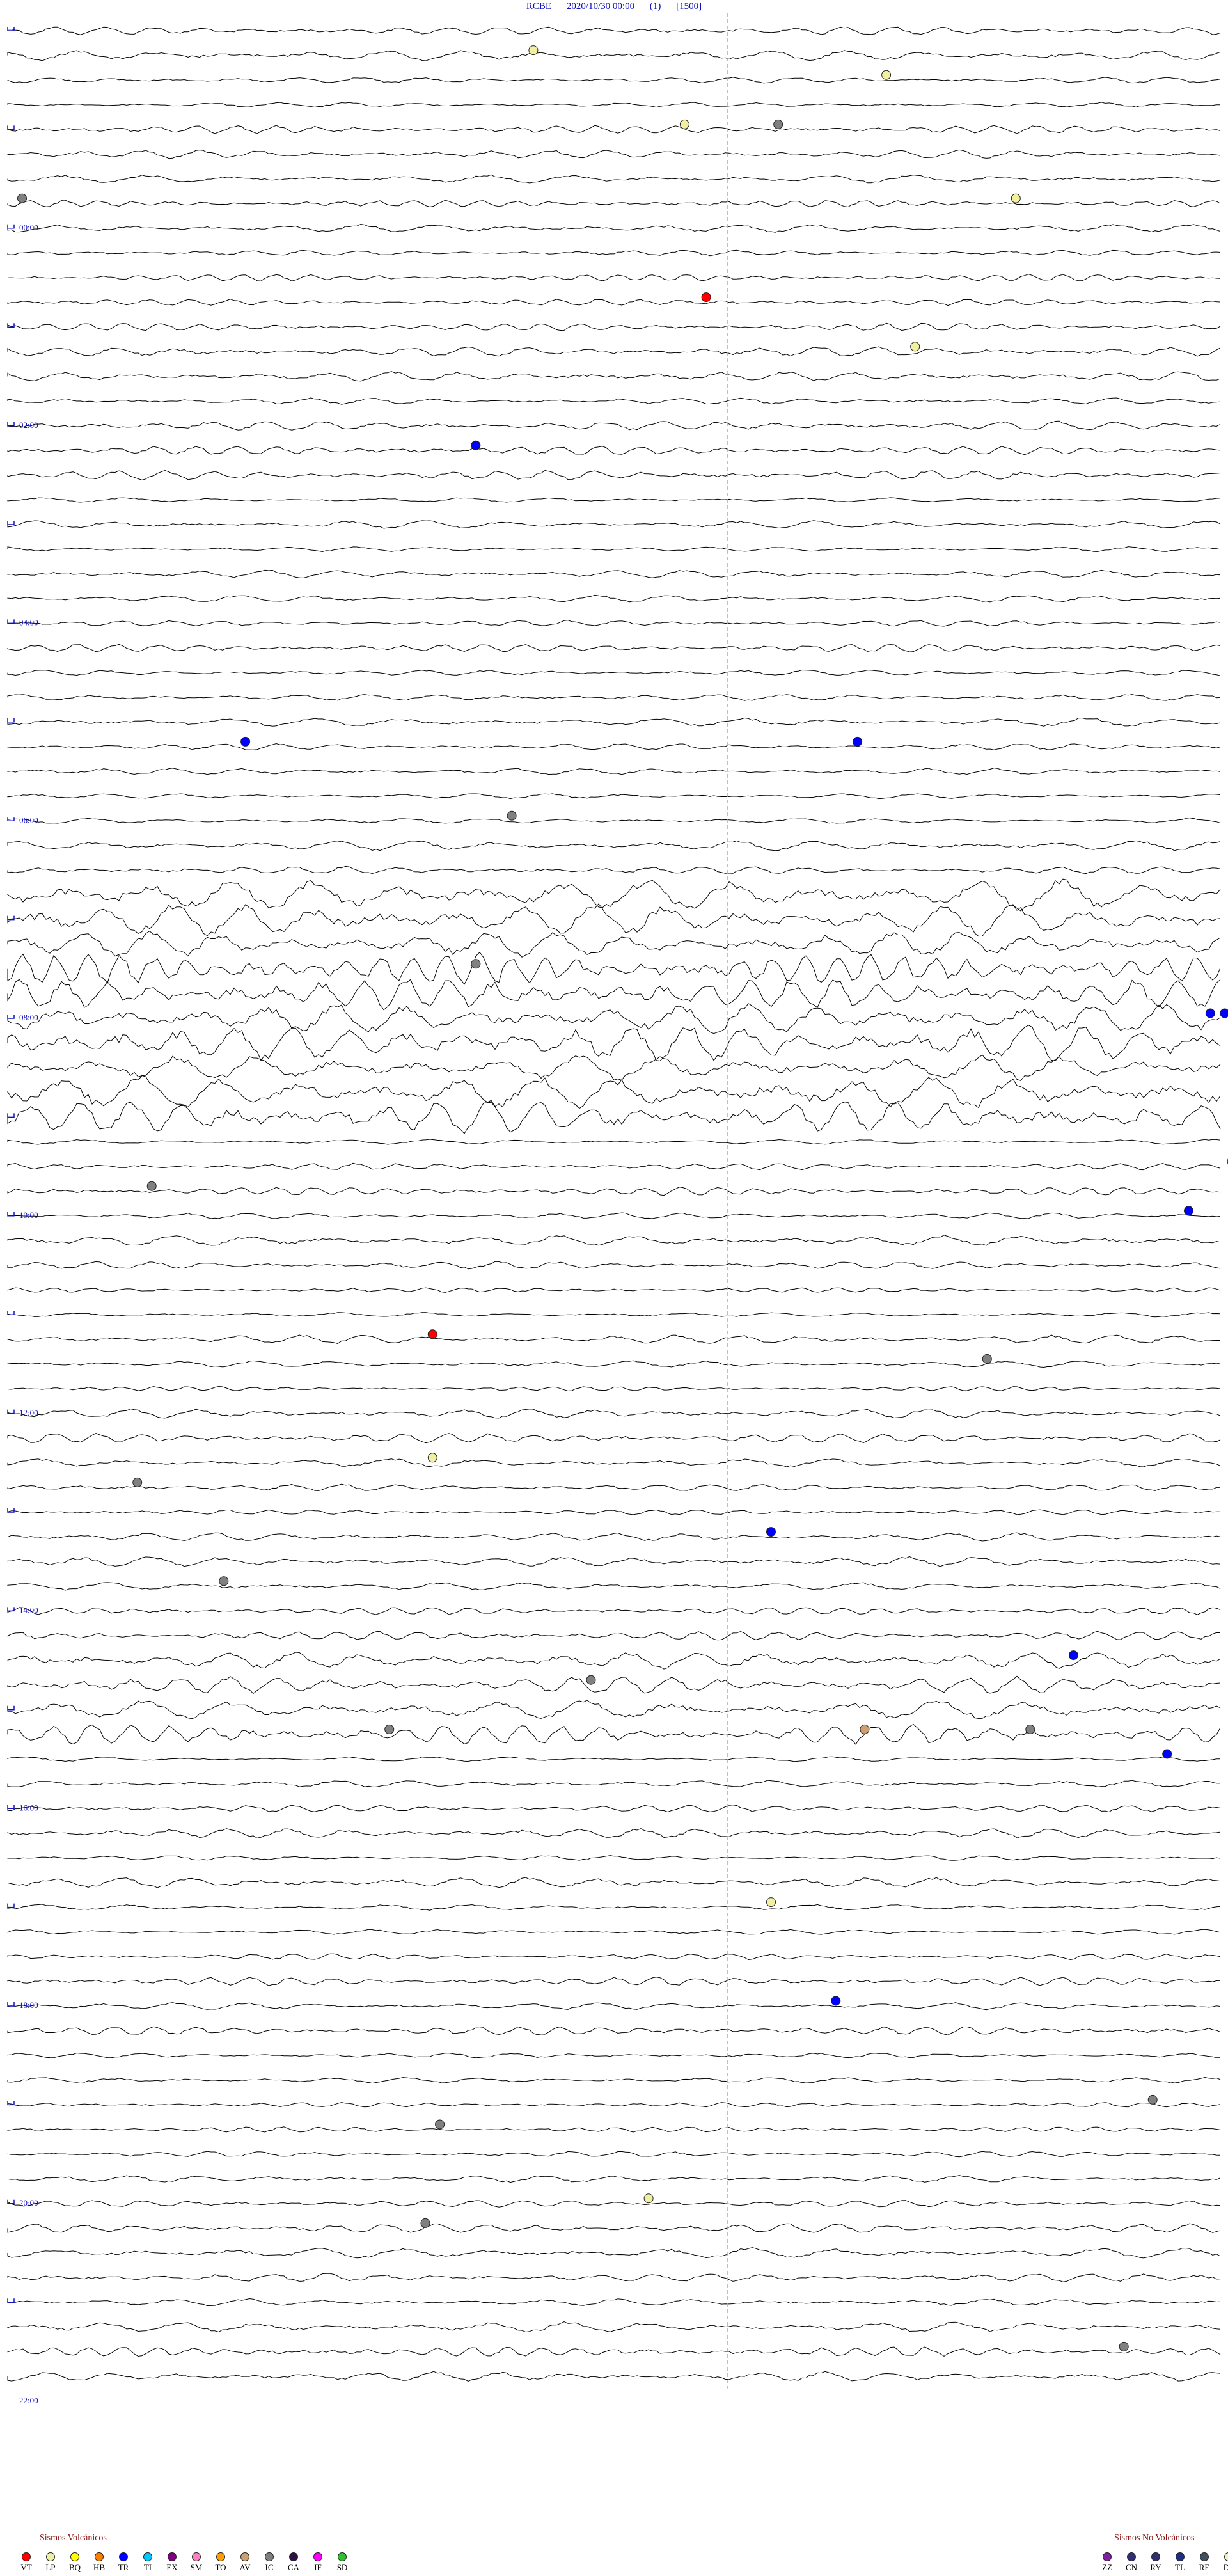 This screenshot has width=1228, height=2576. Describe the element at coordinates (1107, 2562) in the screenshot. I see `legend-item: ZZ` at that location.